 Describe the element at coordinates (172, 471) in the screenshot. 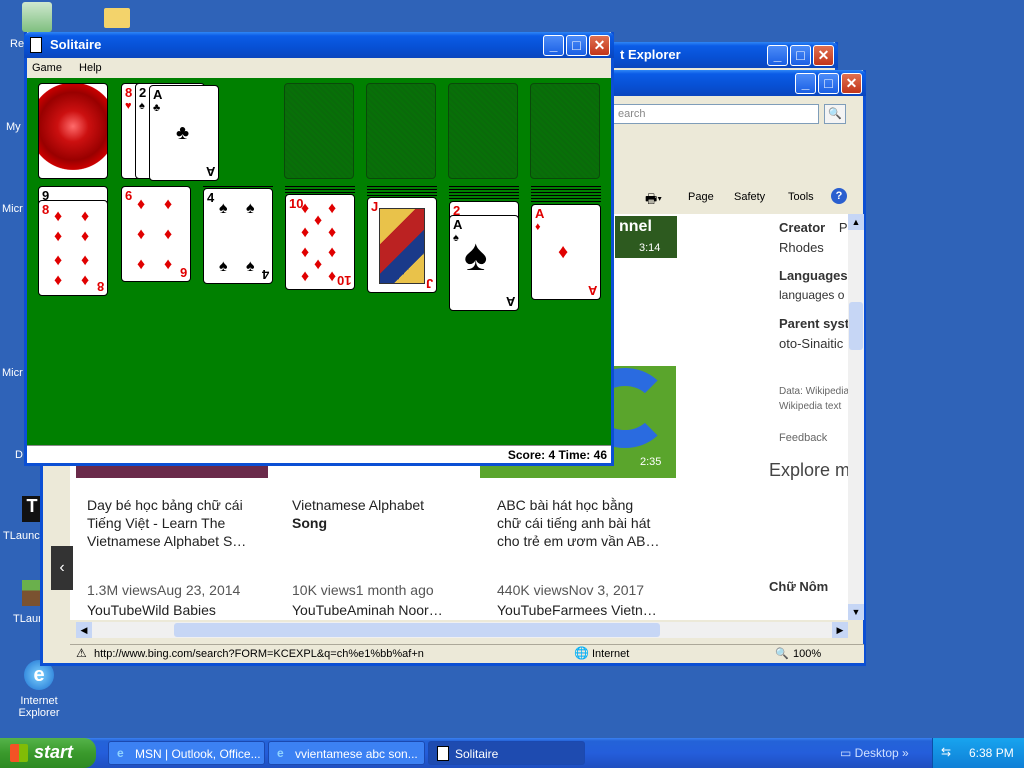

I see `video-thumbnail` at that location.